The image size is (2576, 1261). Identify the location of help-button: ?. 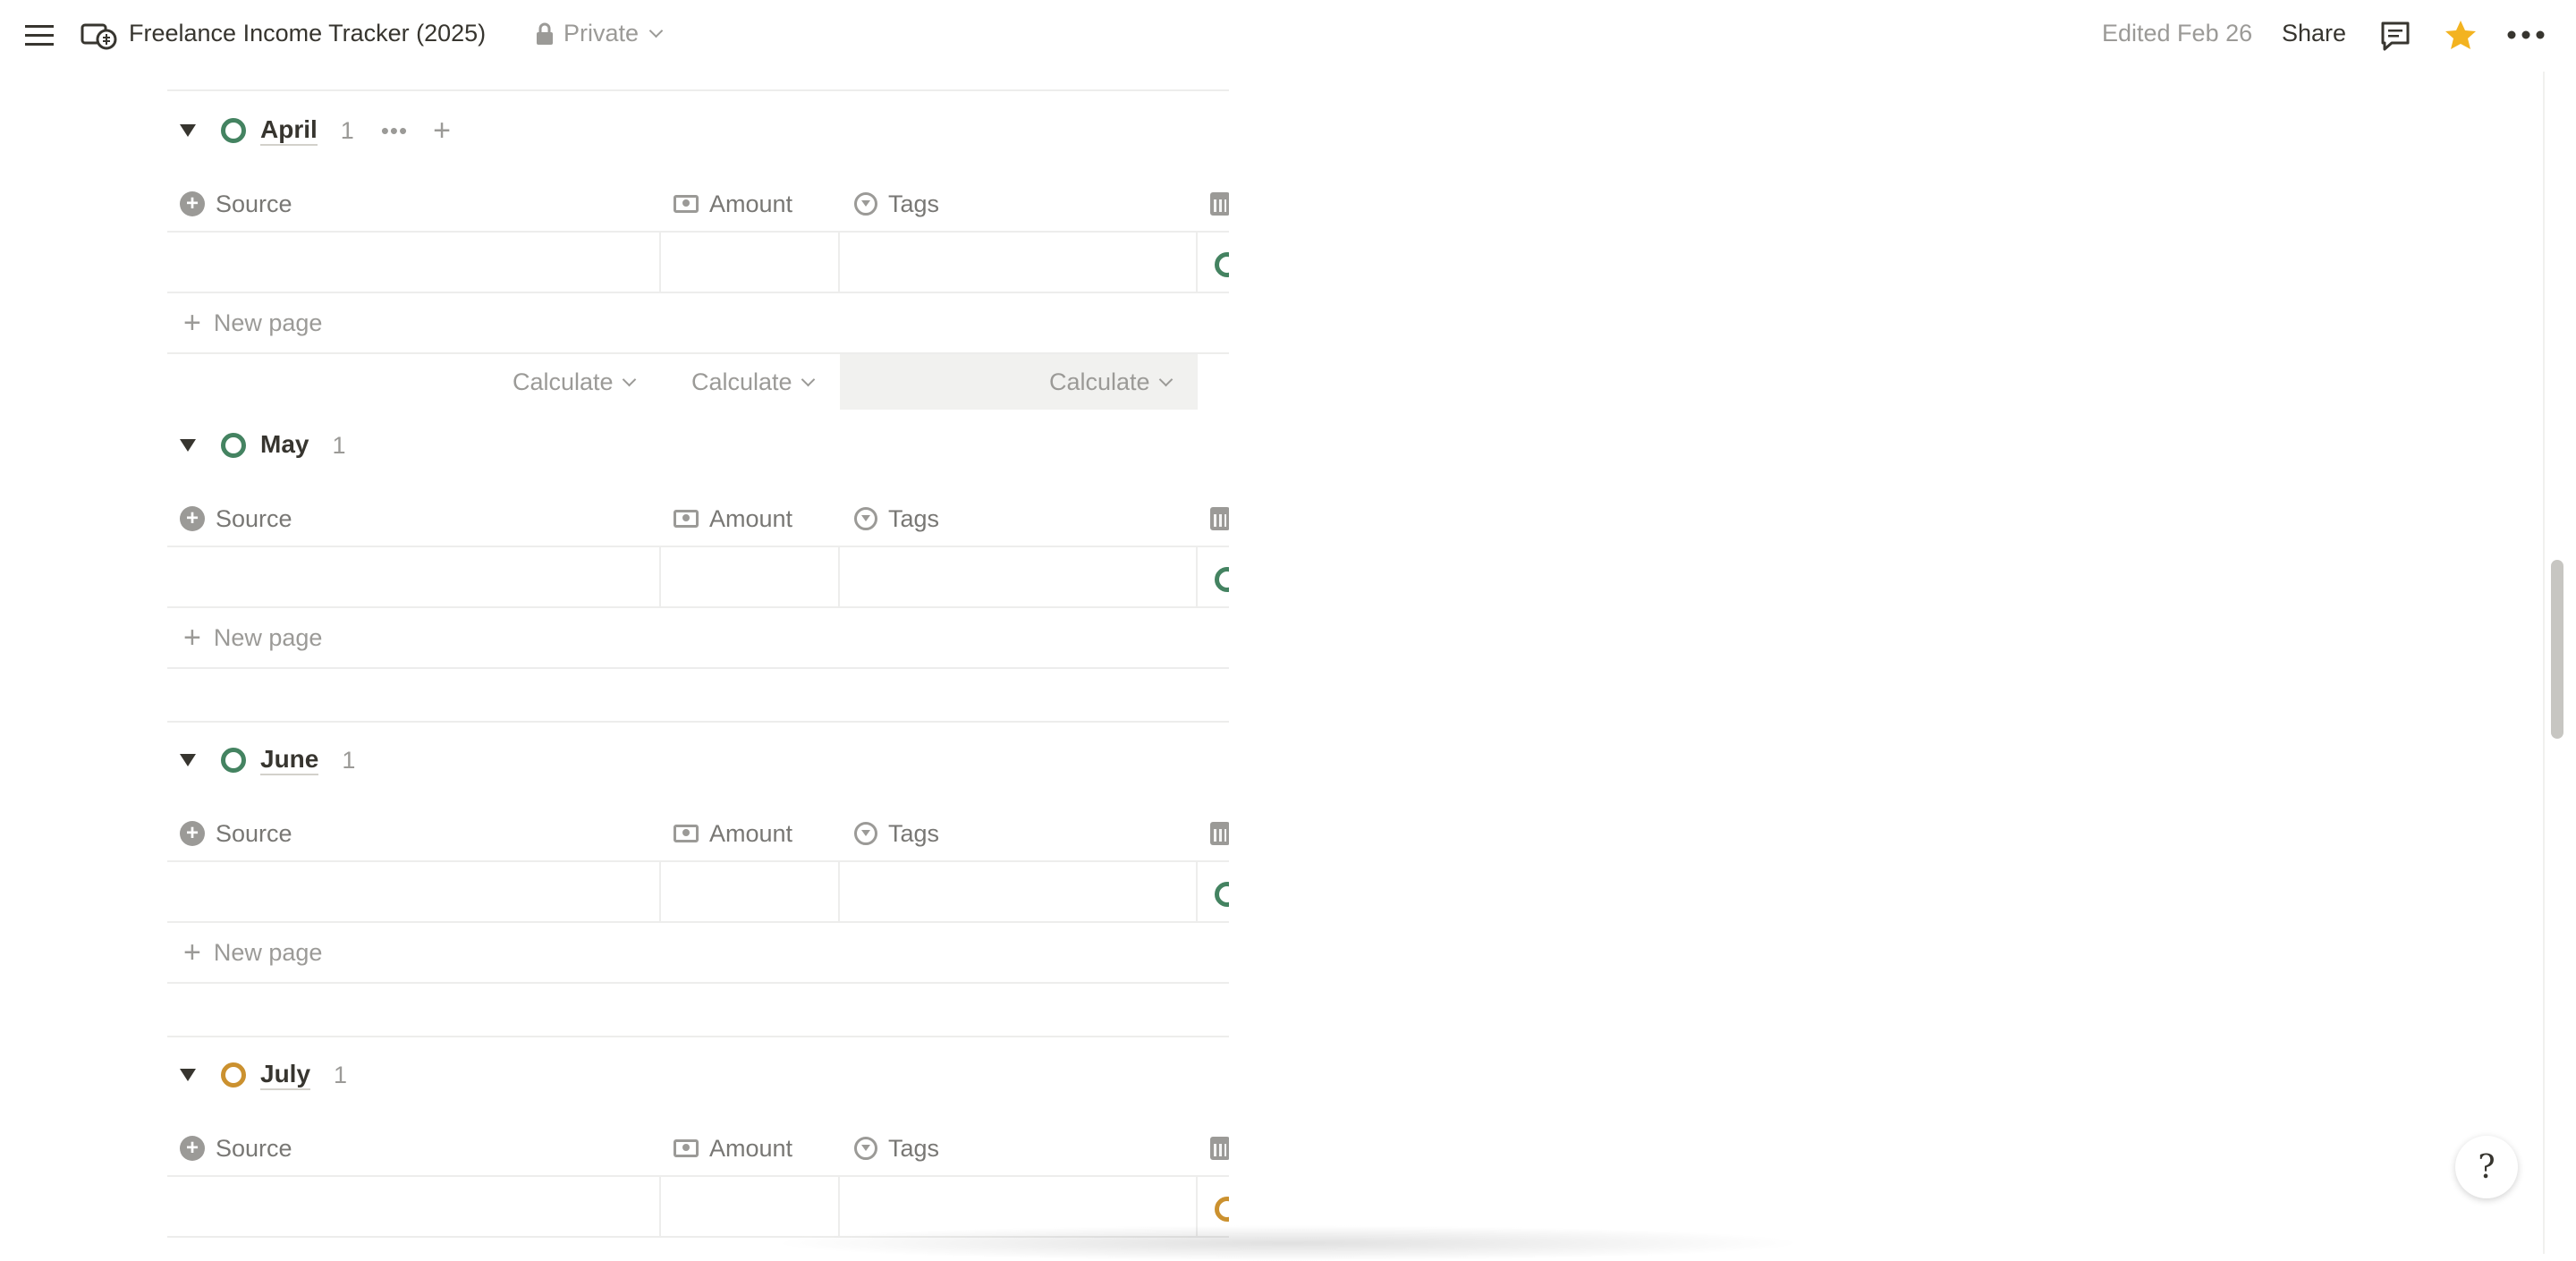
(2486, 1167).